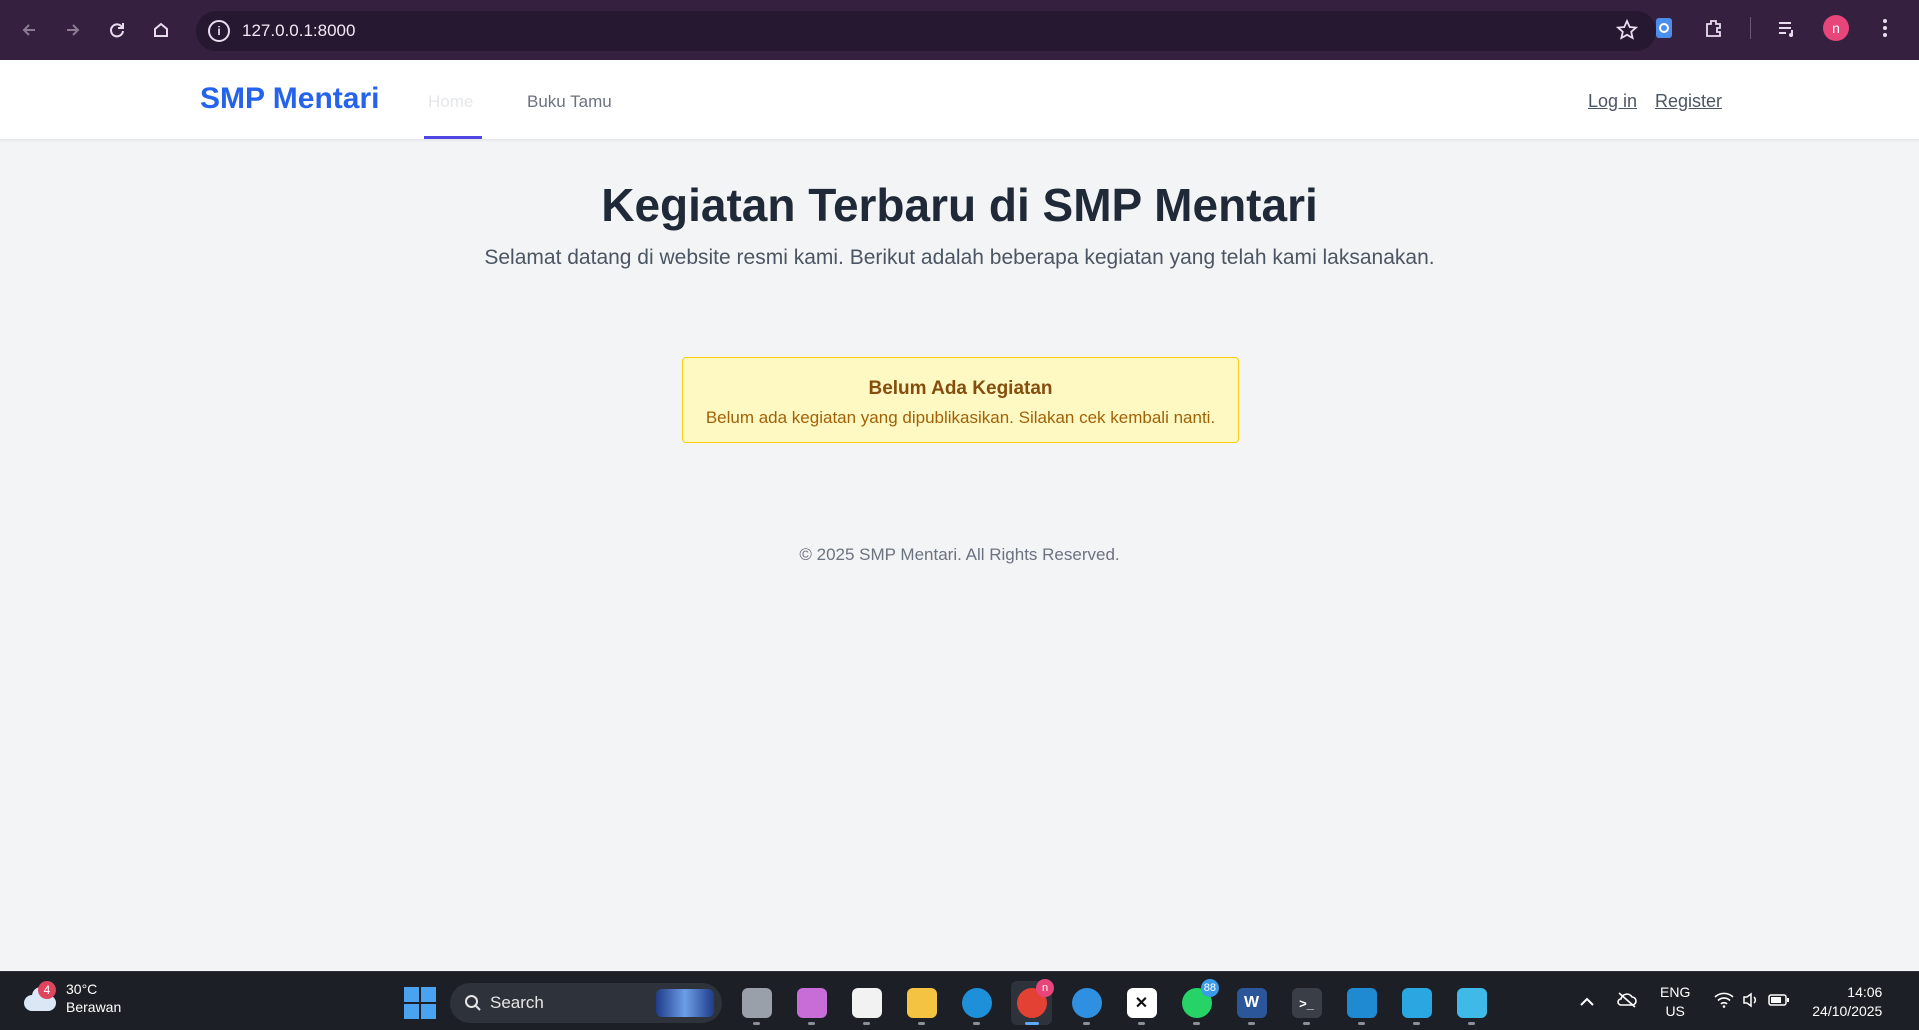 The width and height of the screenshot is (1919, 1030). Describe the element at coordinates (959, 205) in the screenshot. I see `page-title: Kegiatan Terbaru di SMP Mentari` at that location.